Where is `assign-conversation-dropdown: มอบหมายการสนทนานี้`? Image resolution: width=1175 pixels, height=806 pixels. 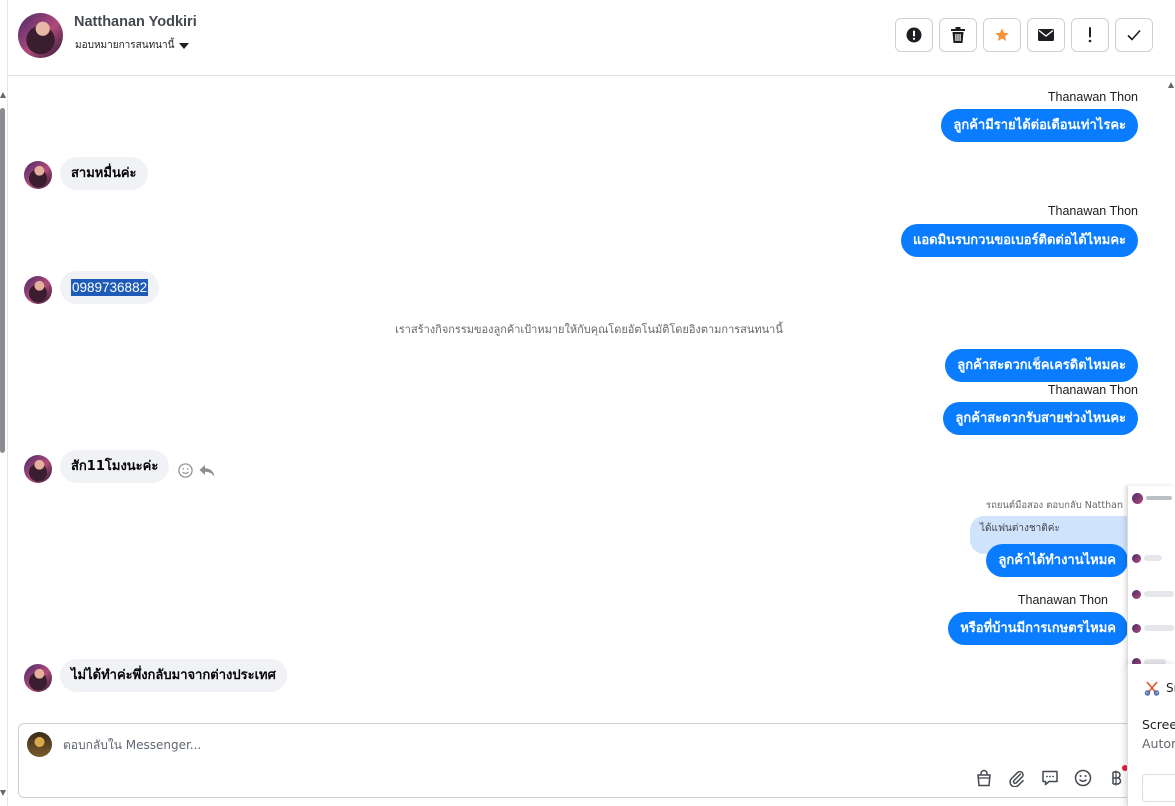
assign-conversation-dropdown: มอบหมายการสนทนานี้ is located at coordinates (132, 45).